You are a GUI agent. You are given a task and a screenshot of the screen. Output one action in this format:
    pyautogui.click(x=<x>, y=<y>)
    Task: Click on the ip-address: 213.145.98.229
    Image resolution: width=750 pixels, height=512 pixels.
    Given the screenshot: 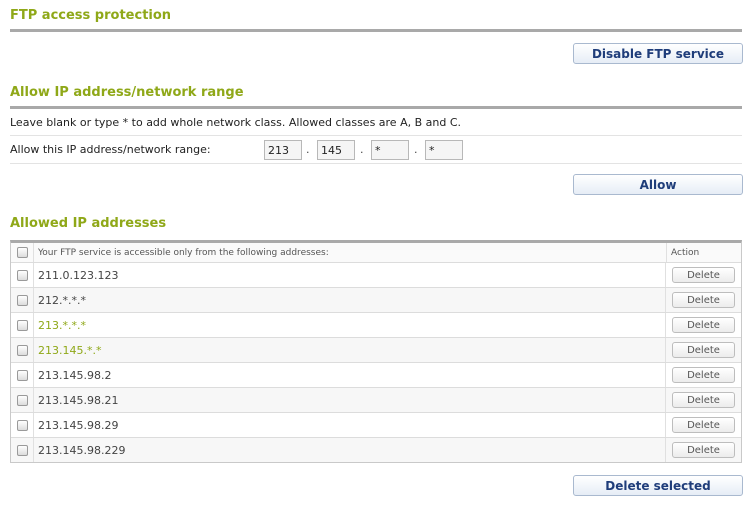 What is the action you would take?
    pyautogui.click(x=349, y=450)
    